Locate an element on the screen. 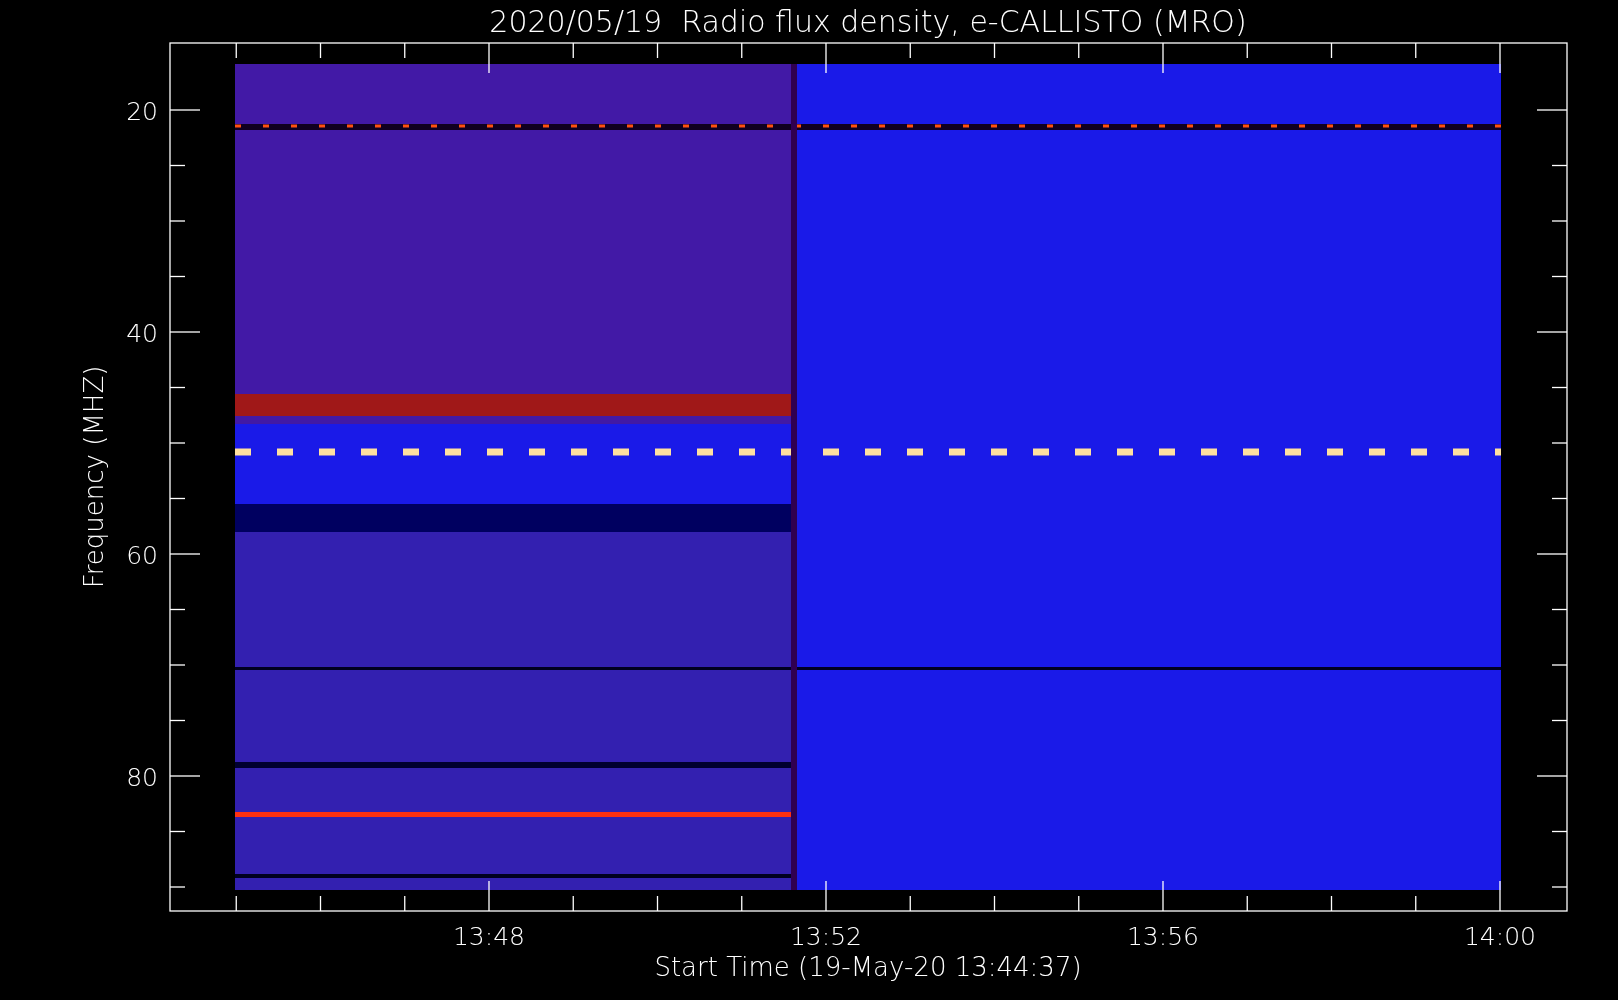 The image size is (1618, 1000). tick-label: 40 is located at coordinates (142, 333).